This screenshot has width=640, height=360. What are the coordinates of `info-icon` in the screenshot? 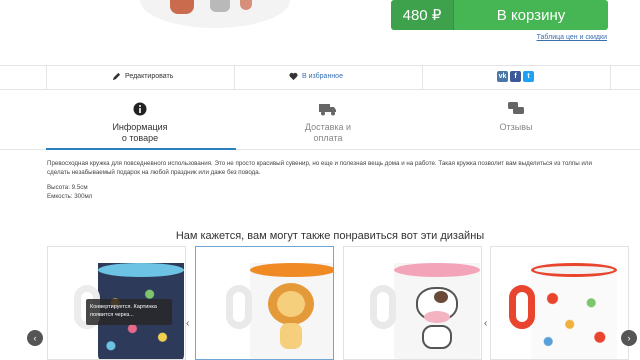 It's located at (140, 109).